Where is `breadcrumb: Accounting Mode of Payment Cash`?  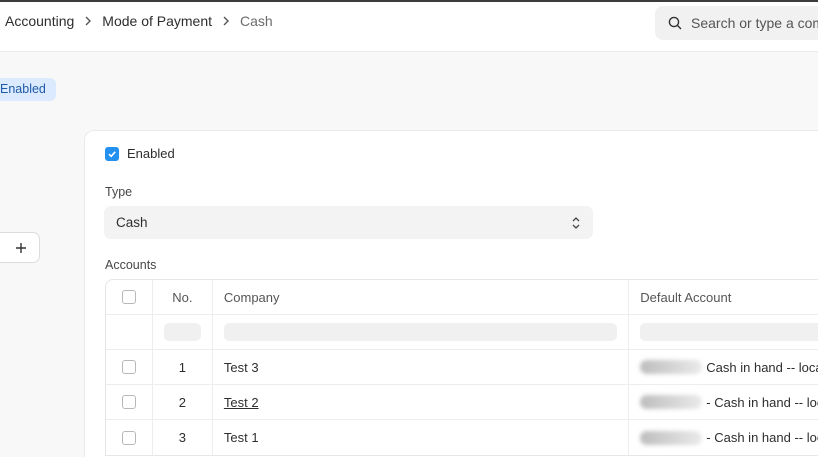 breadcrumb: Accounting Mode of Payment Cash is located at coordinates (139, 21).